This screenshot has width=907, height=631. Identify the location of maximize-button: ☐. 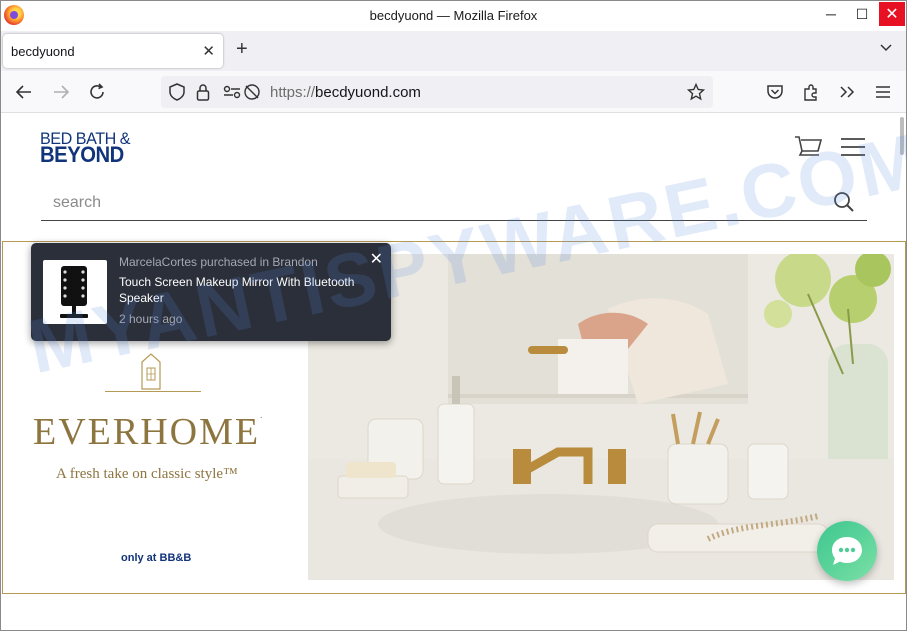
(862, 14).